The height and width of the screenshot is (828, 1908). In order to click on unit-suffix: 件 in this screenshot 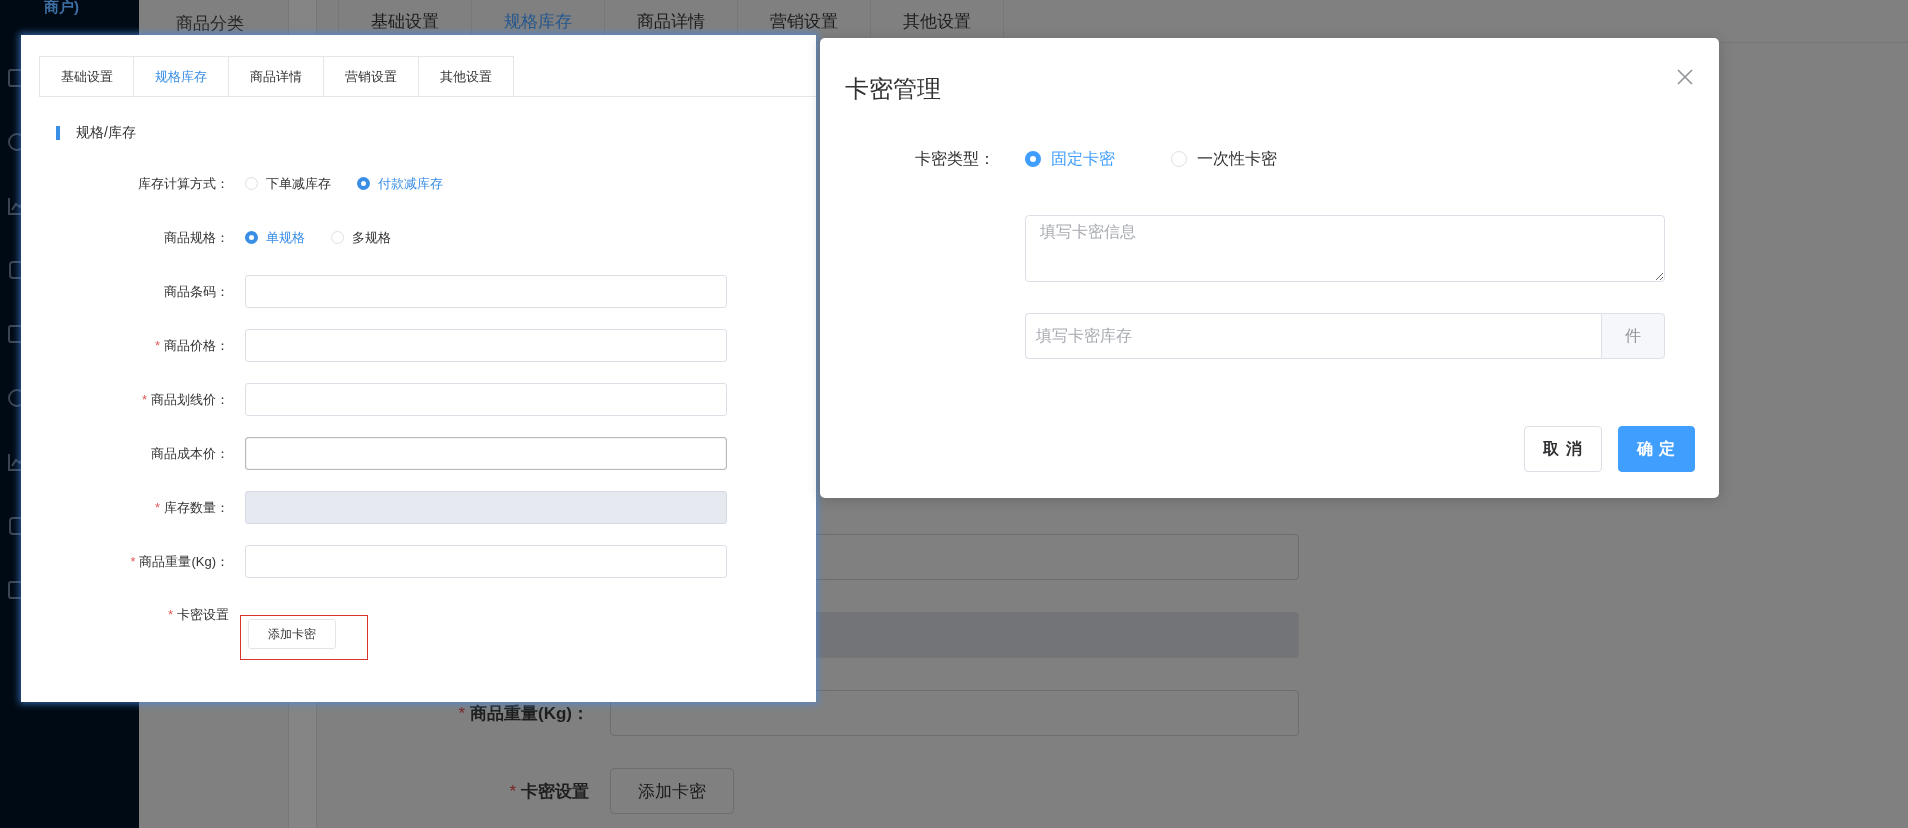, I will do `click(1633, 336)`.